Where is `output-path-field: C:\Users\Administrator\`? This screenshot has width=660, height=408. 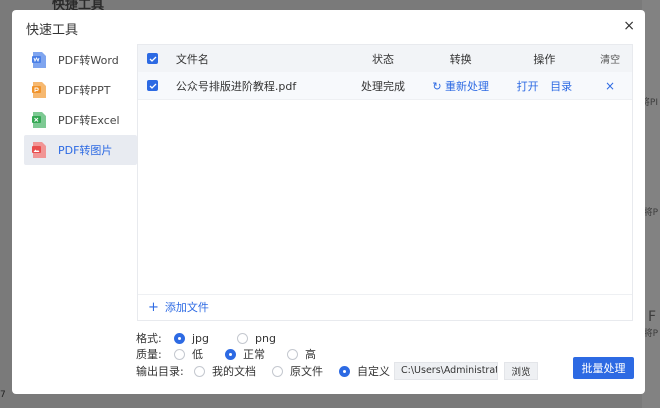 output-path-field: C:\Users\Administrator\ is located at coordinates (446, 371).